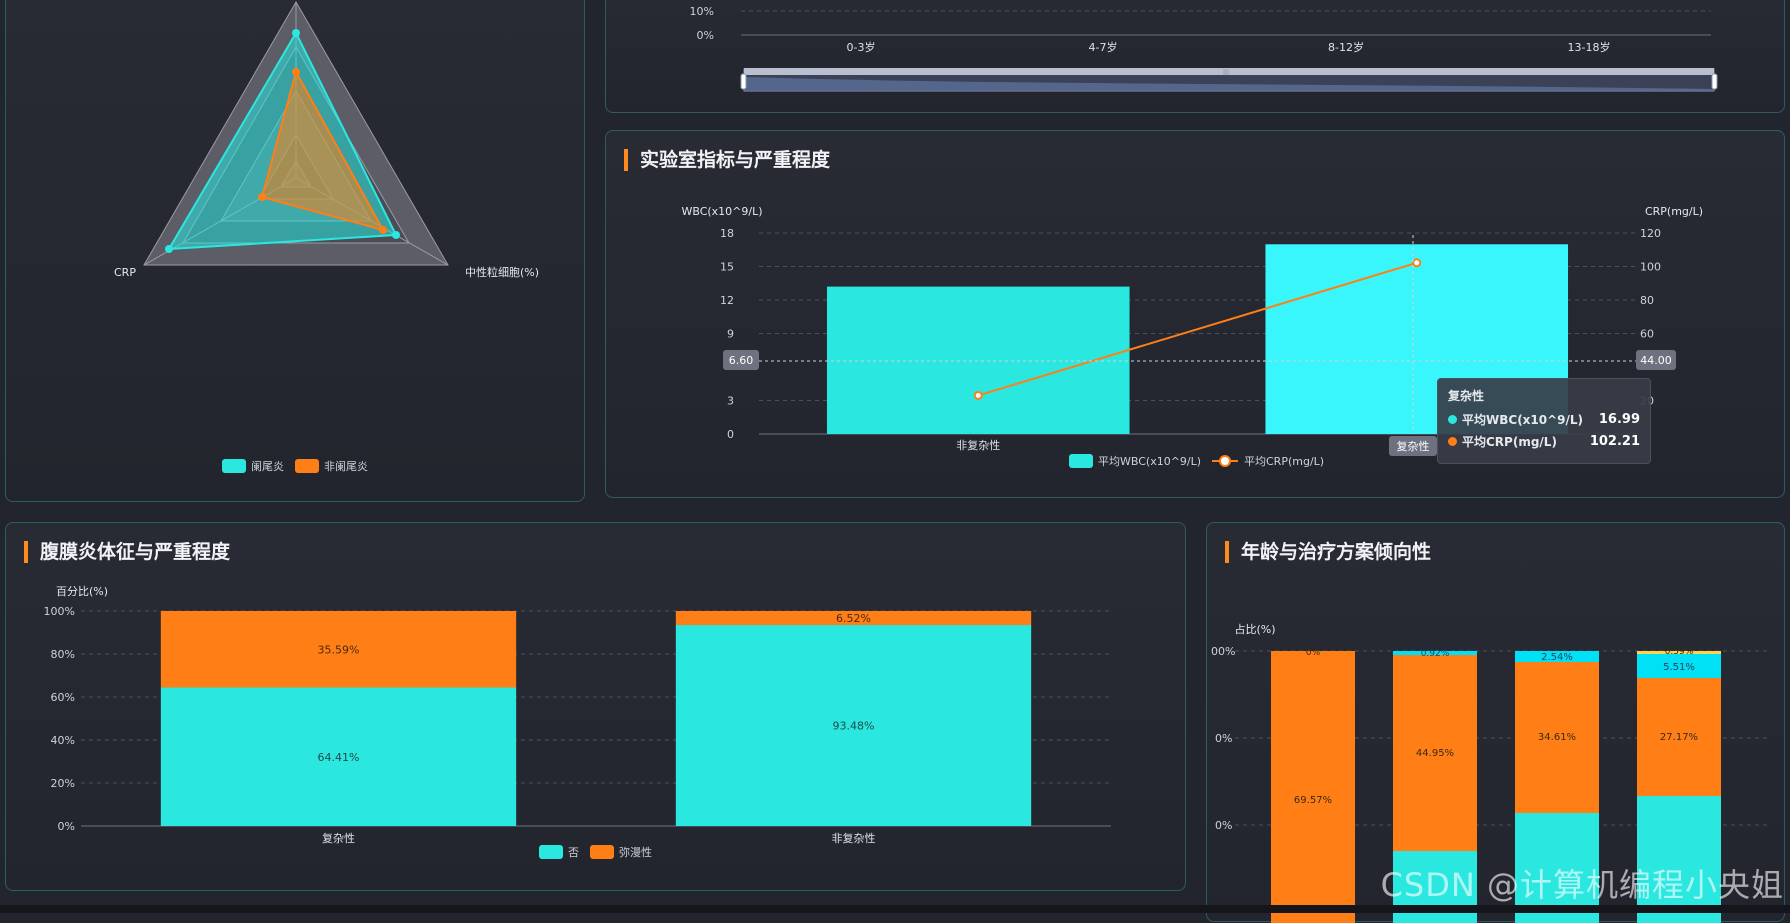 This screenshot has width=1790, height=923. Describe the element at coordinates (635, 852) in the screenshot. I see `legend-label-diffuse: 弥漫性` at that location.